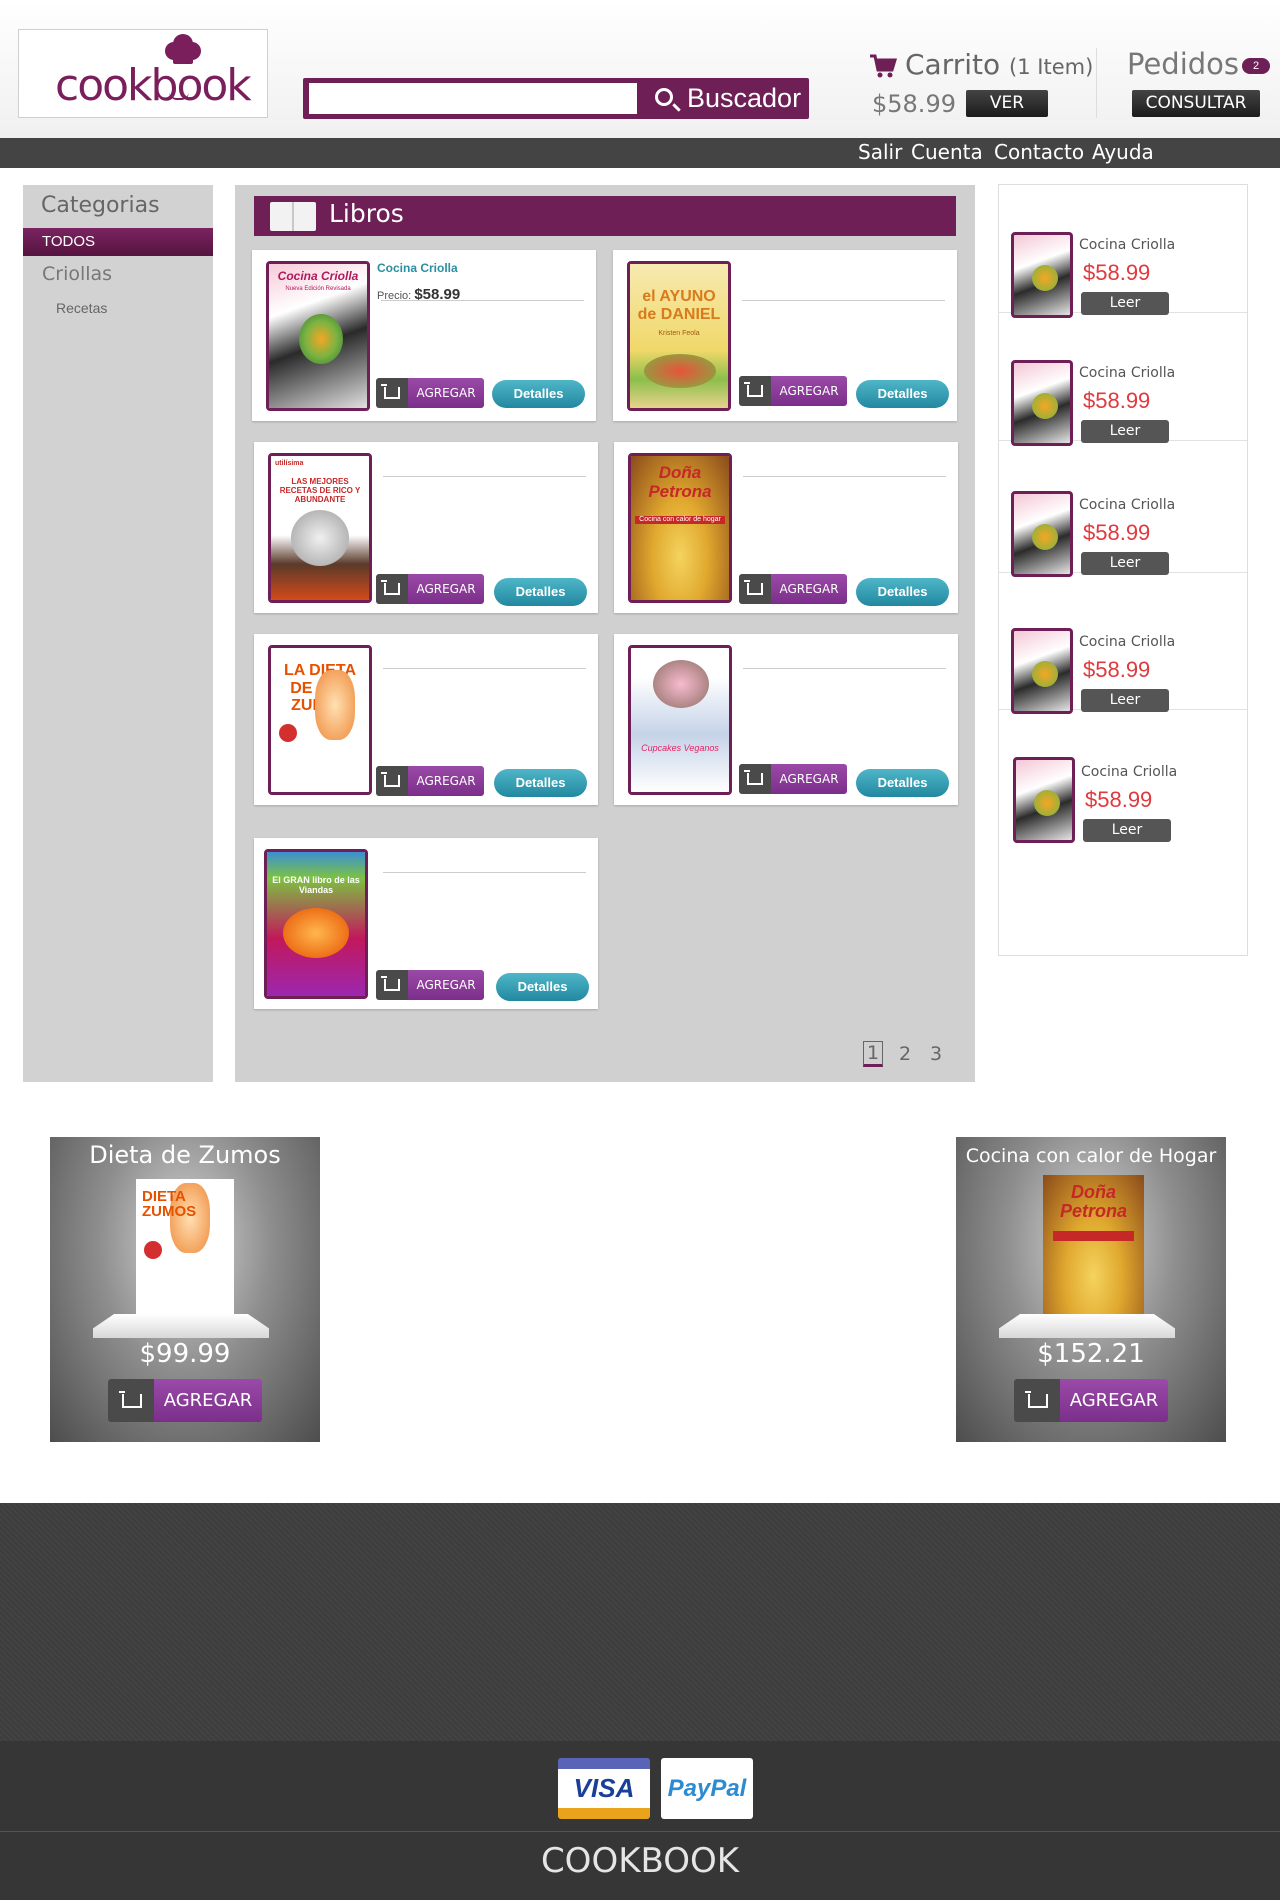 The height and width of the screenshot is (1900, 1280). Describe the element at coordinates (318, 289) in the screenshot. I see `cover-subtitle: Nueva Edición Revisada` at that location.